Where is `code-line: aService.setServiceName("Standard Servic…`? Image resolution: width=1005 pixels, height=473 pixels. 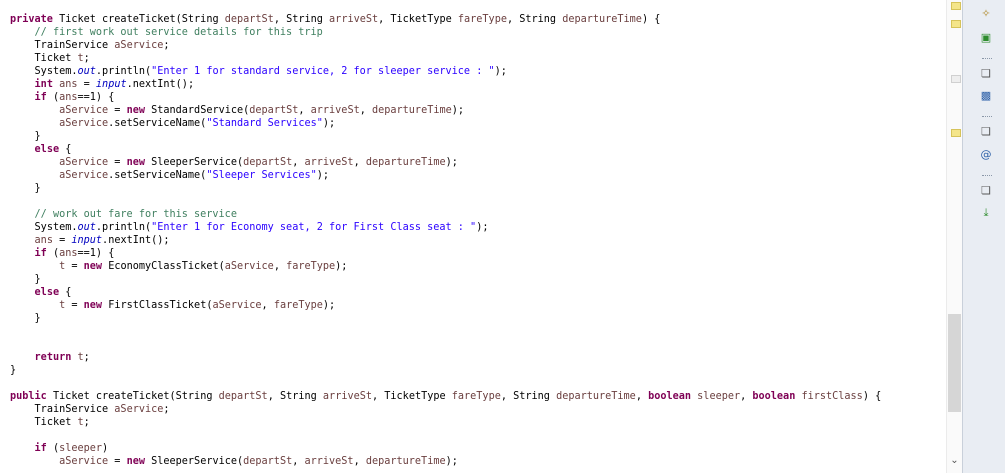 code-line: aService.setServiceName("Standard Servic… is located at coordinates (172, 123).